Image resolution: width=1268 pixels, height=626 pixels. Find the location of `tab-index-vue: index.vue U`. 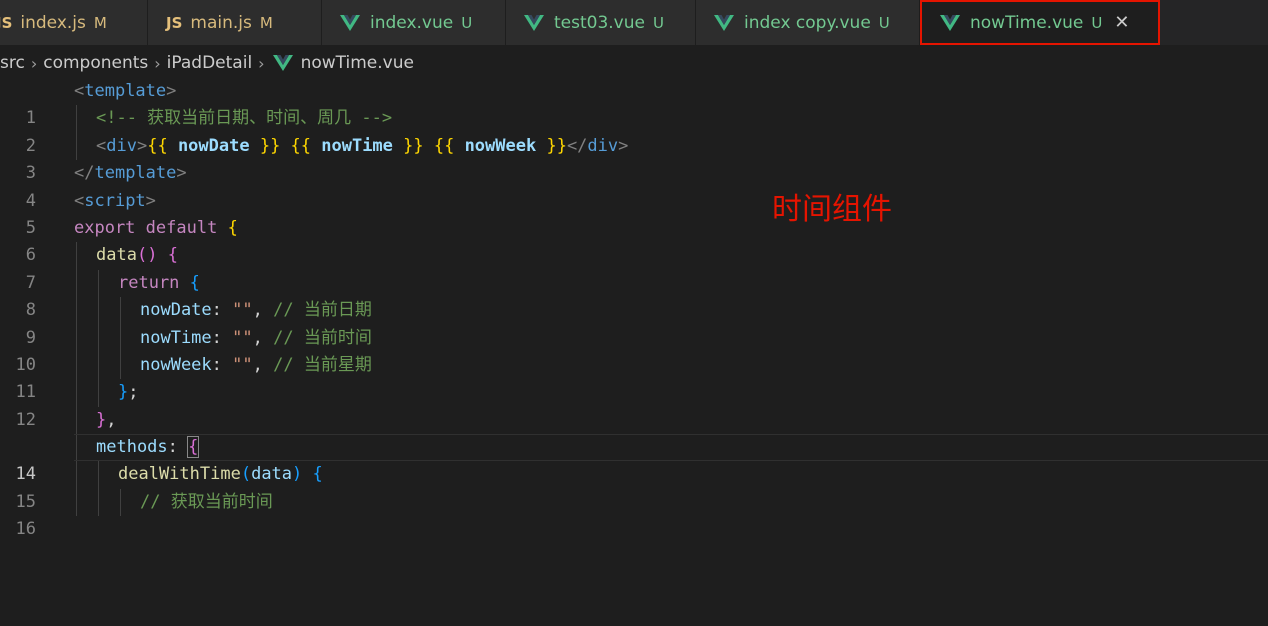

tab-index-vue: index.vue U is located at coordinates (414, 22).